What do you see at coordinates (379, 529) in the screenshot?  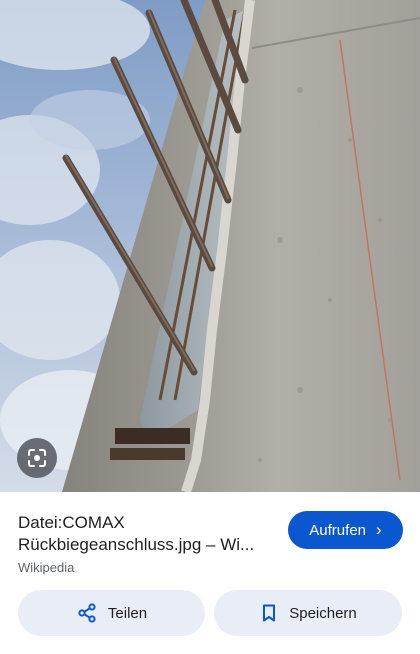 I see `chevron-right-icon: ›` at bounding box center [379, 529].